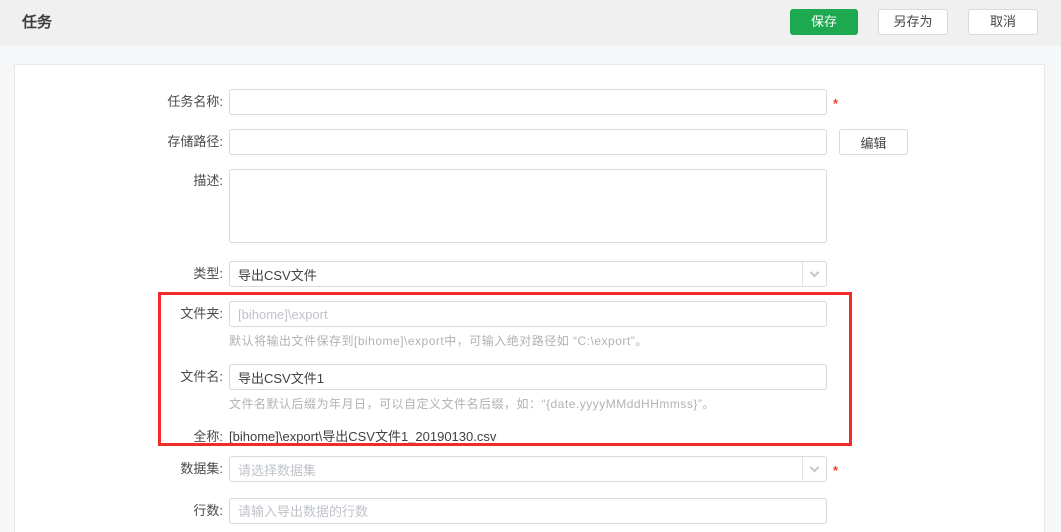 The image size is (1061, 532). What do you see at coordinates (528, 377) in the screenshot?
I see `file-name-input` at bounding box center [528, 377].